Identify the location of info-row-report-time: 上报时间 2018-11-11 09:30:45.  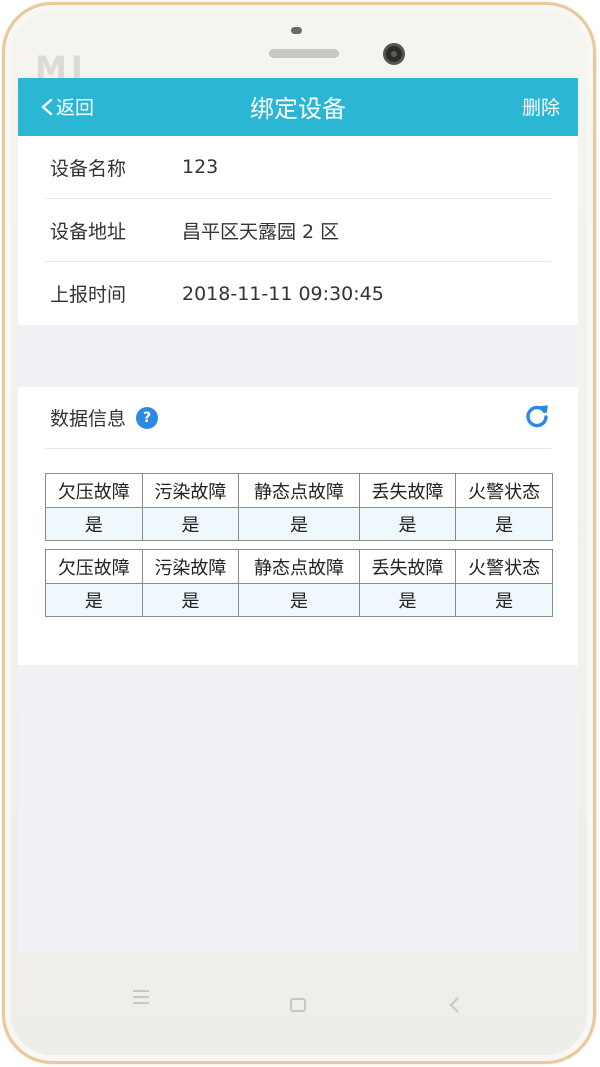
(298, 293).